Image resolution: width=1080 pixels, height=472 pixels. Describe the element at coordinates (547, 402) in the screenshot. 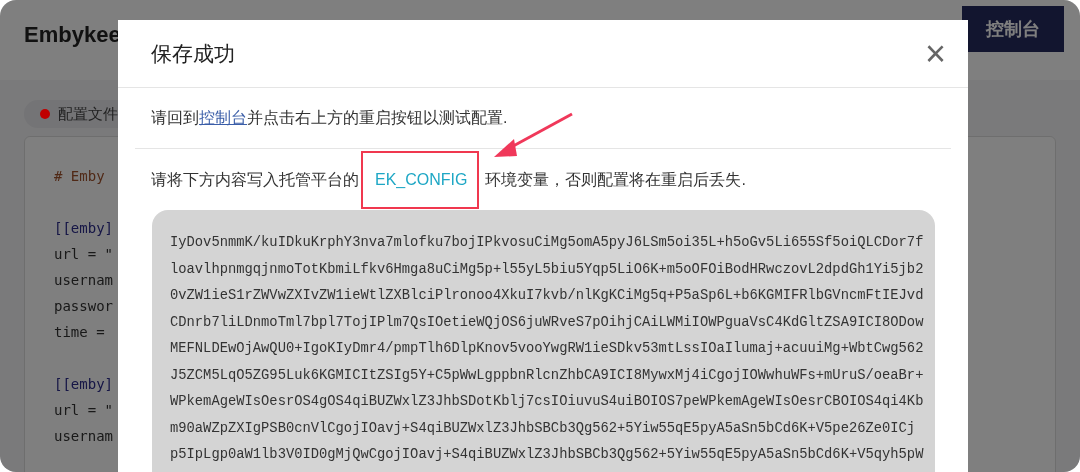

I see `config-line: WPkemAgeWIsOesrOS4gOS4qiBUZWxlZ3JhbSDotKblj7csIOiuvuS4uiBOIOS7peWPkemAgeWIsOesrCBOIOS4qi4Kb` at that location.